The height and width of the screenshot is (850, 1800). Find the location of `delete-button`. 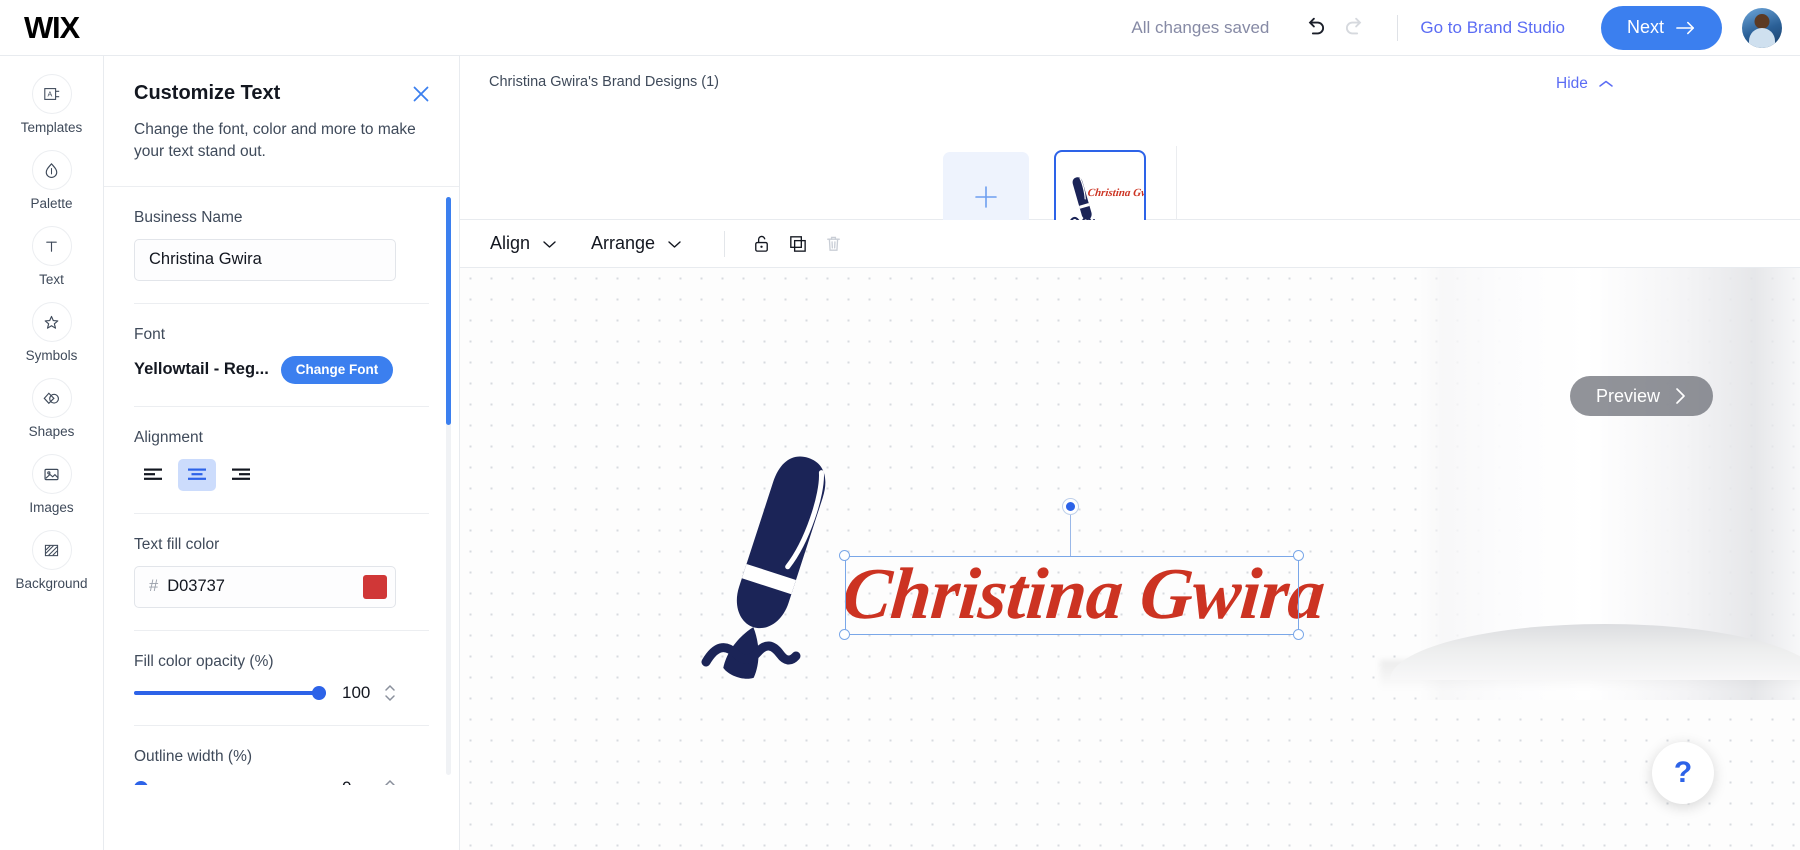

delete-button is located at coordinates (833, 244).